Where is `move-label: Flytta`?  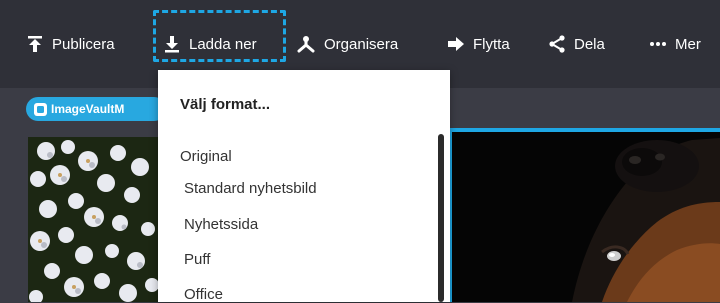
move-label: Flytta is located at coordinates (491, 44).